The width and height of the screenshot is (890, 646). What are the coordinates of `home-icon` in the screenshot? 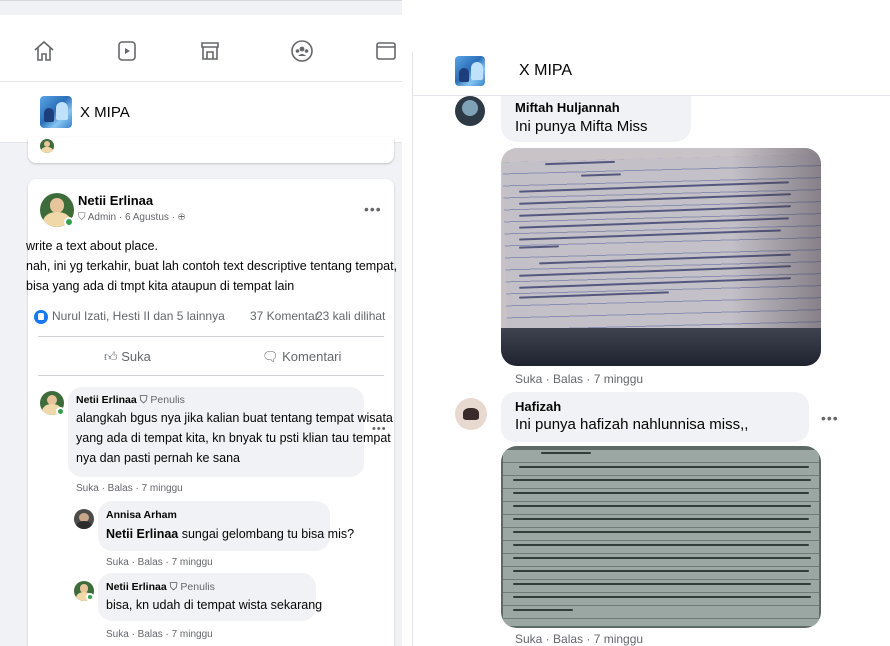 It's located at (44, 51).